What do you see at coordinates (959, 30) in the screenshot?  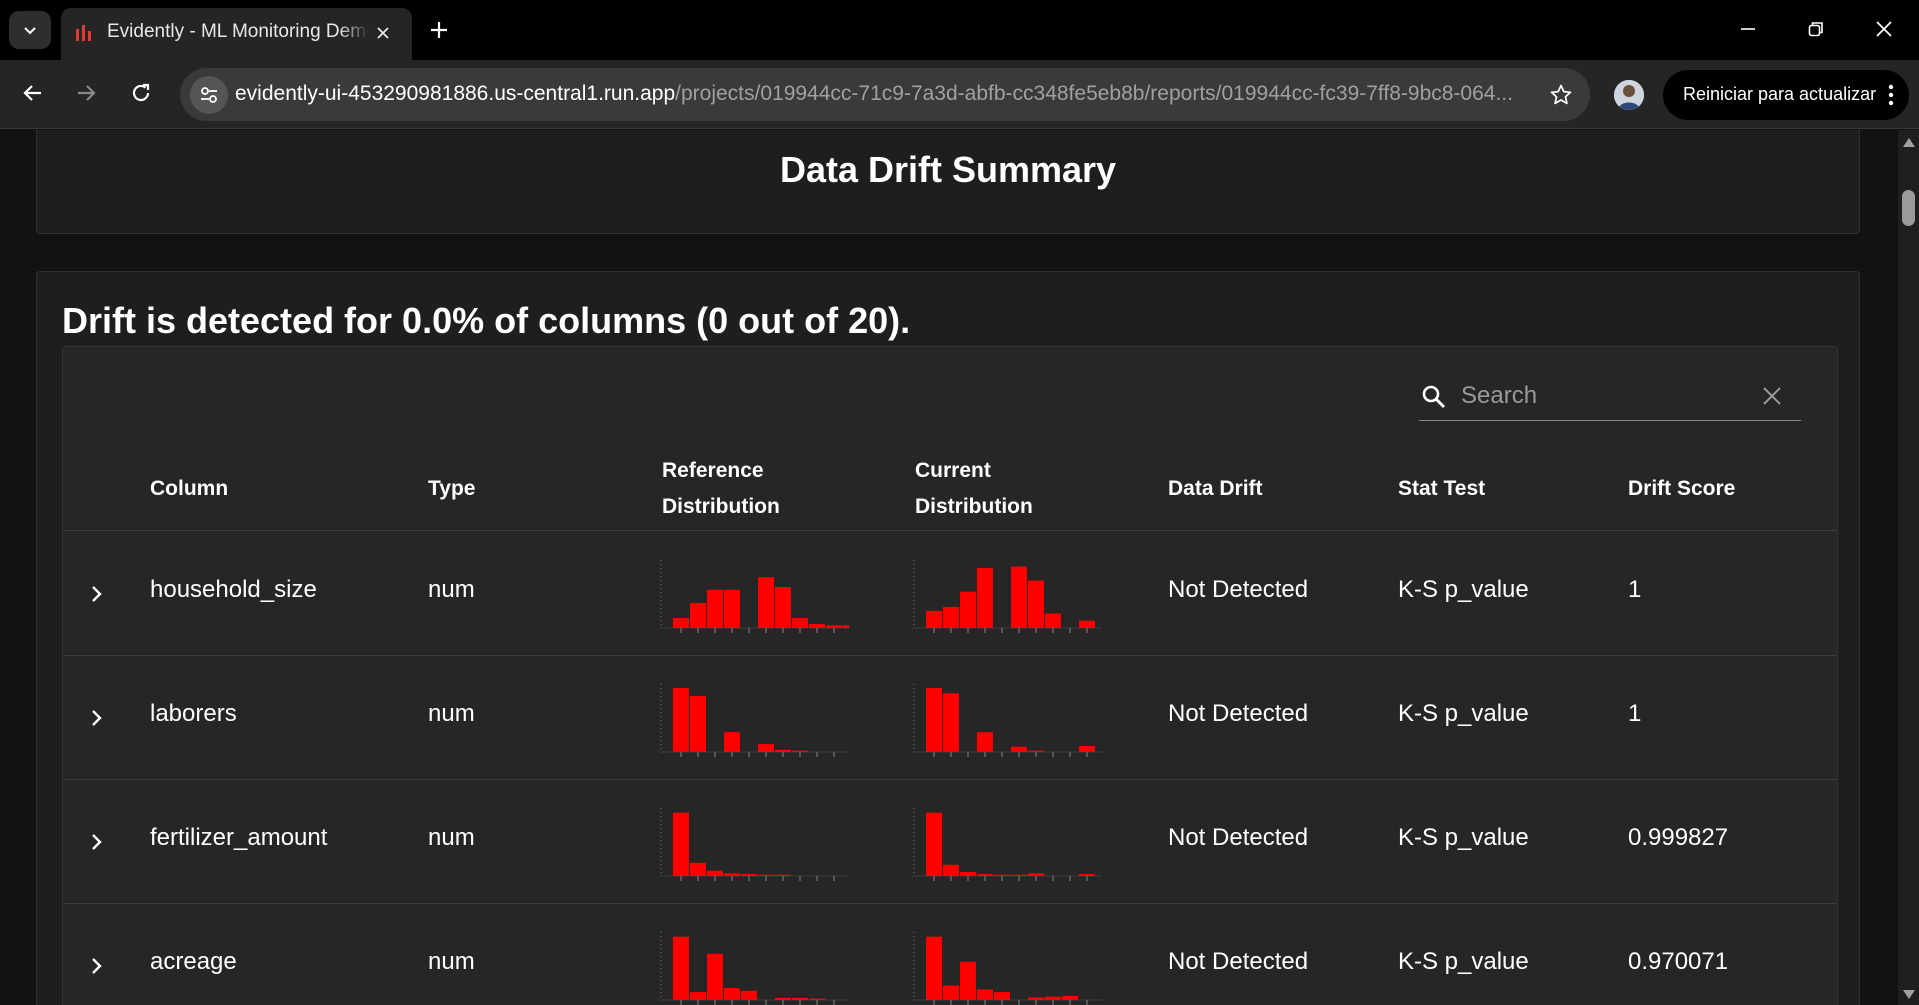 I see `browser-tab-bar: Evidently - ML Monitoring Demo` at bounding box center [959, 30].